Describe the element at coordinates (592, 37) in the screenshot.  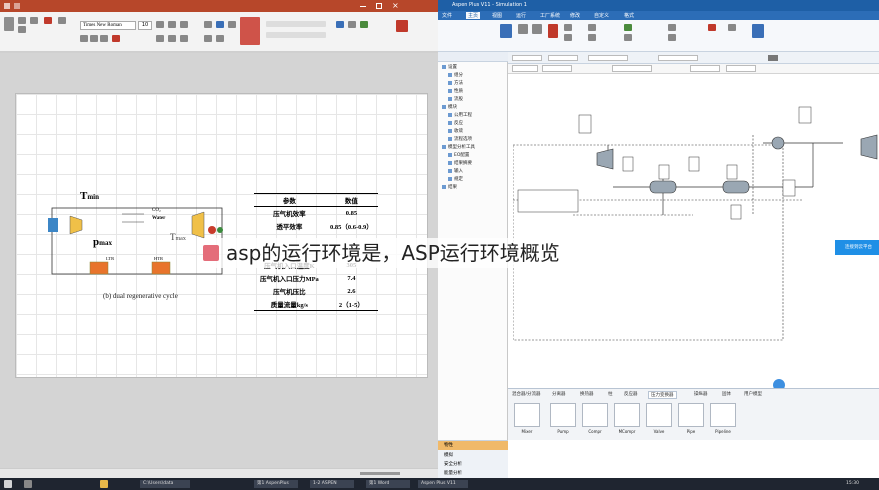
I see `model-summary-icon` at that location.